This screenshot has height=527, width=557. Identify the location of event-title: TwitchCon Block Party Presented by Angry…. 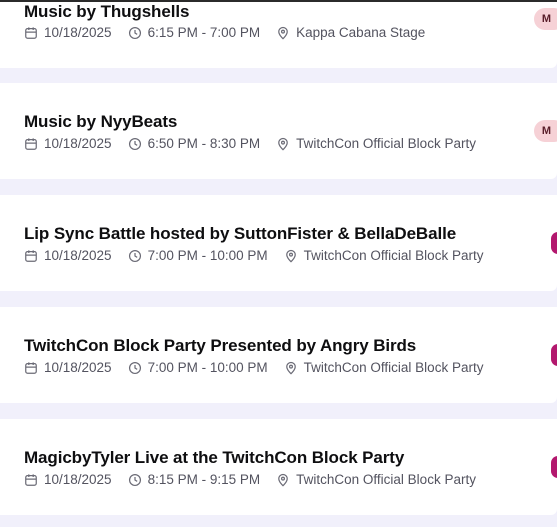
(220, 346).